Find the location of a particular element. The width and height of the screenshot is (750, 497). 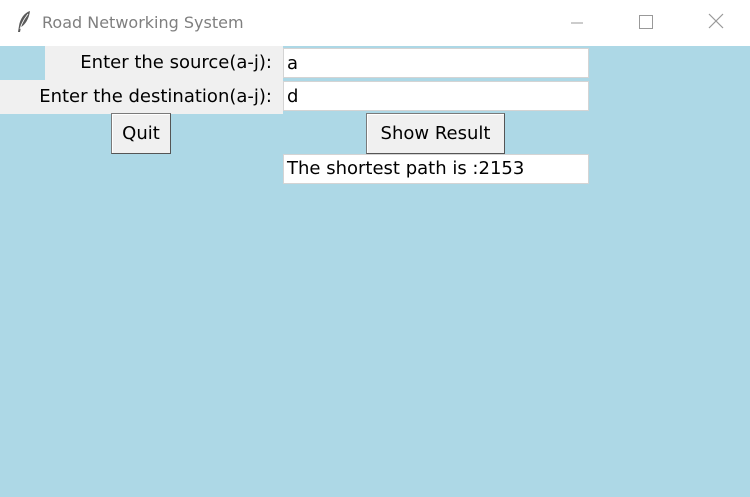

close-icon is located at coordinates (716, 23).